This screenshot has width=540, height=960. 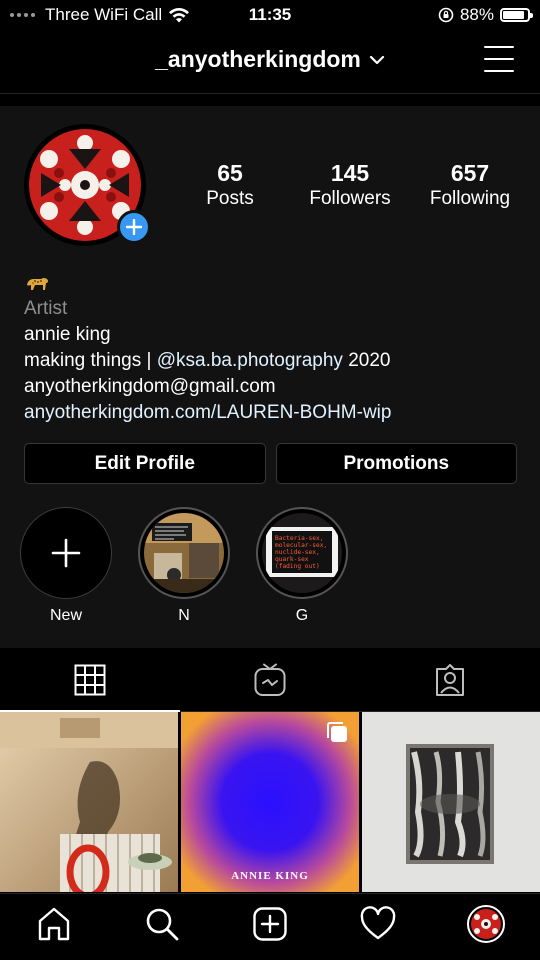 What do you see at coordinates (292, 559) in the screenshot?
I see `svg-text: quark-sex` at bounding box center [292, 559].